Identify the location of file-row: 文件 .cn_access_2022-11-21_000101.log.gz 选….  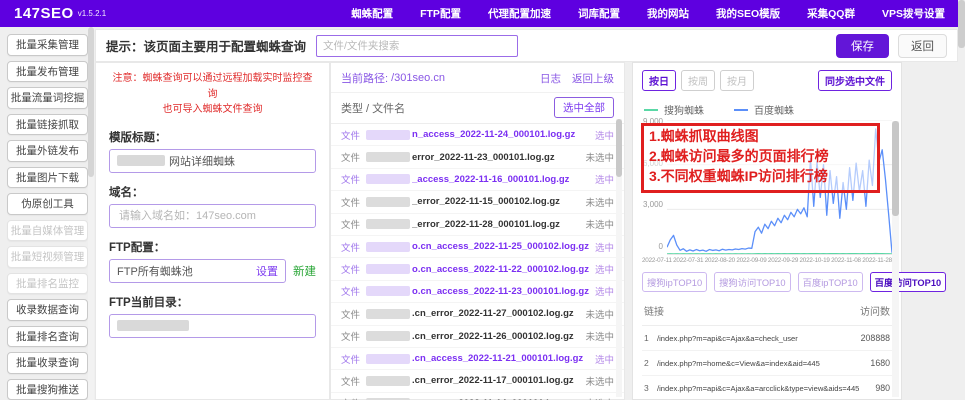
(477, 359).